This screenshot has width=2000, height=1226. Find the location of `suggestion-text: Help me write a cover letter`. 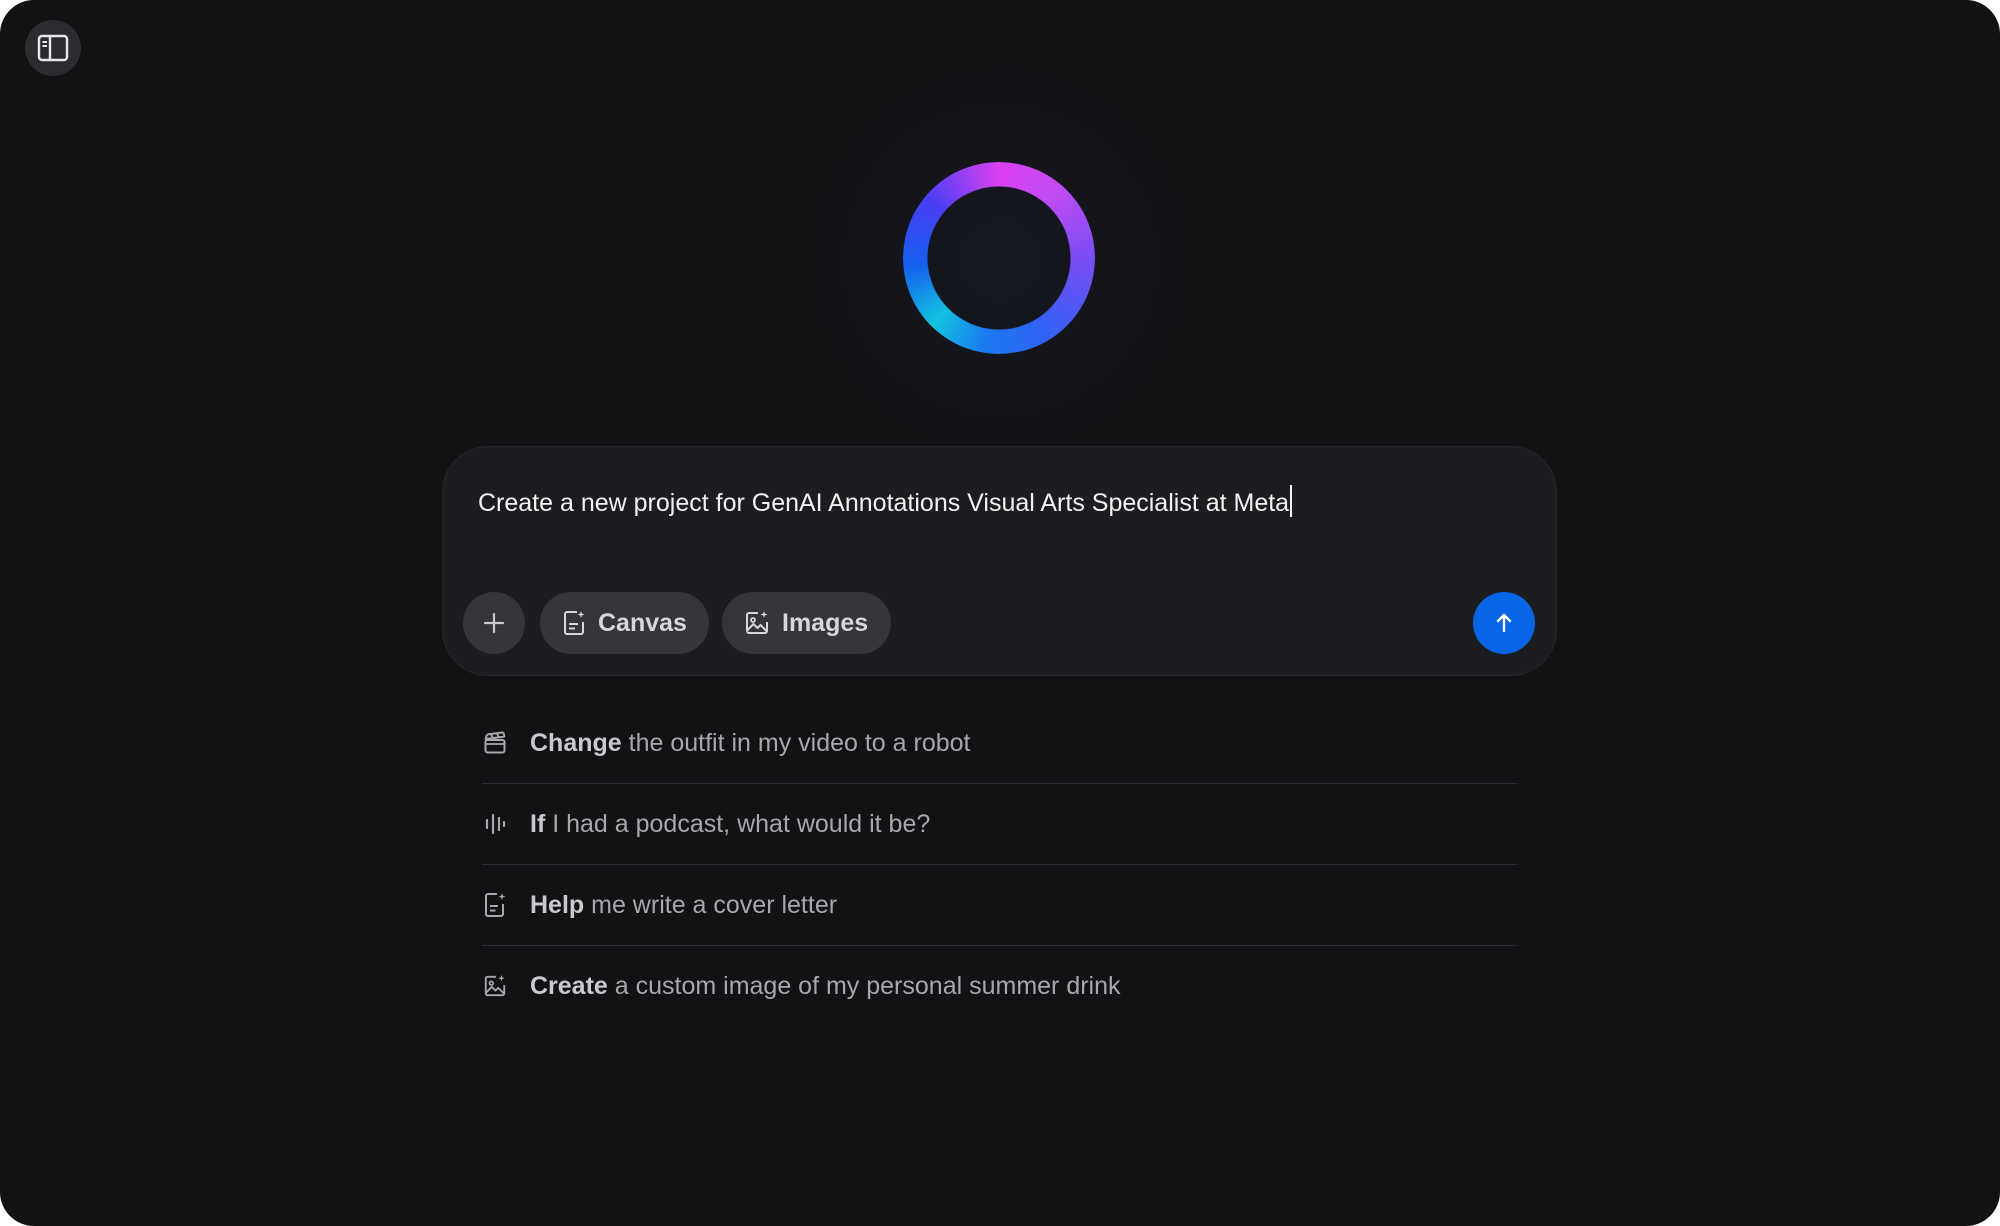

suggestion-text: Help me write a cover letter is located at coordinates (683, 905).